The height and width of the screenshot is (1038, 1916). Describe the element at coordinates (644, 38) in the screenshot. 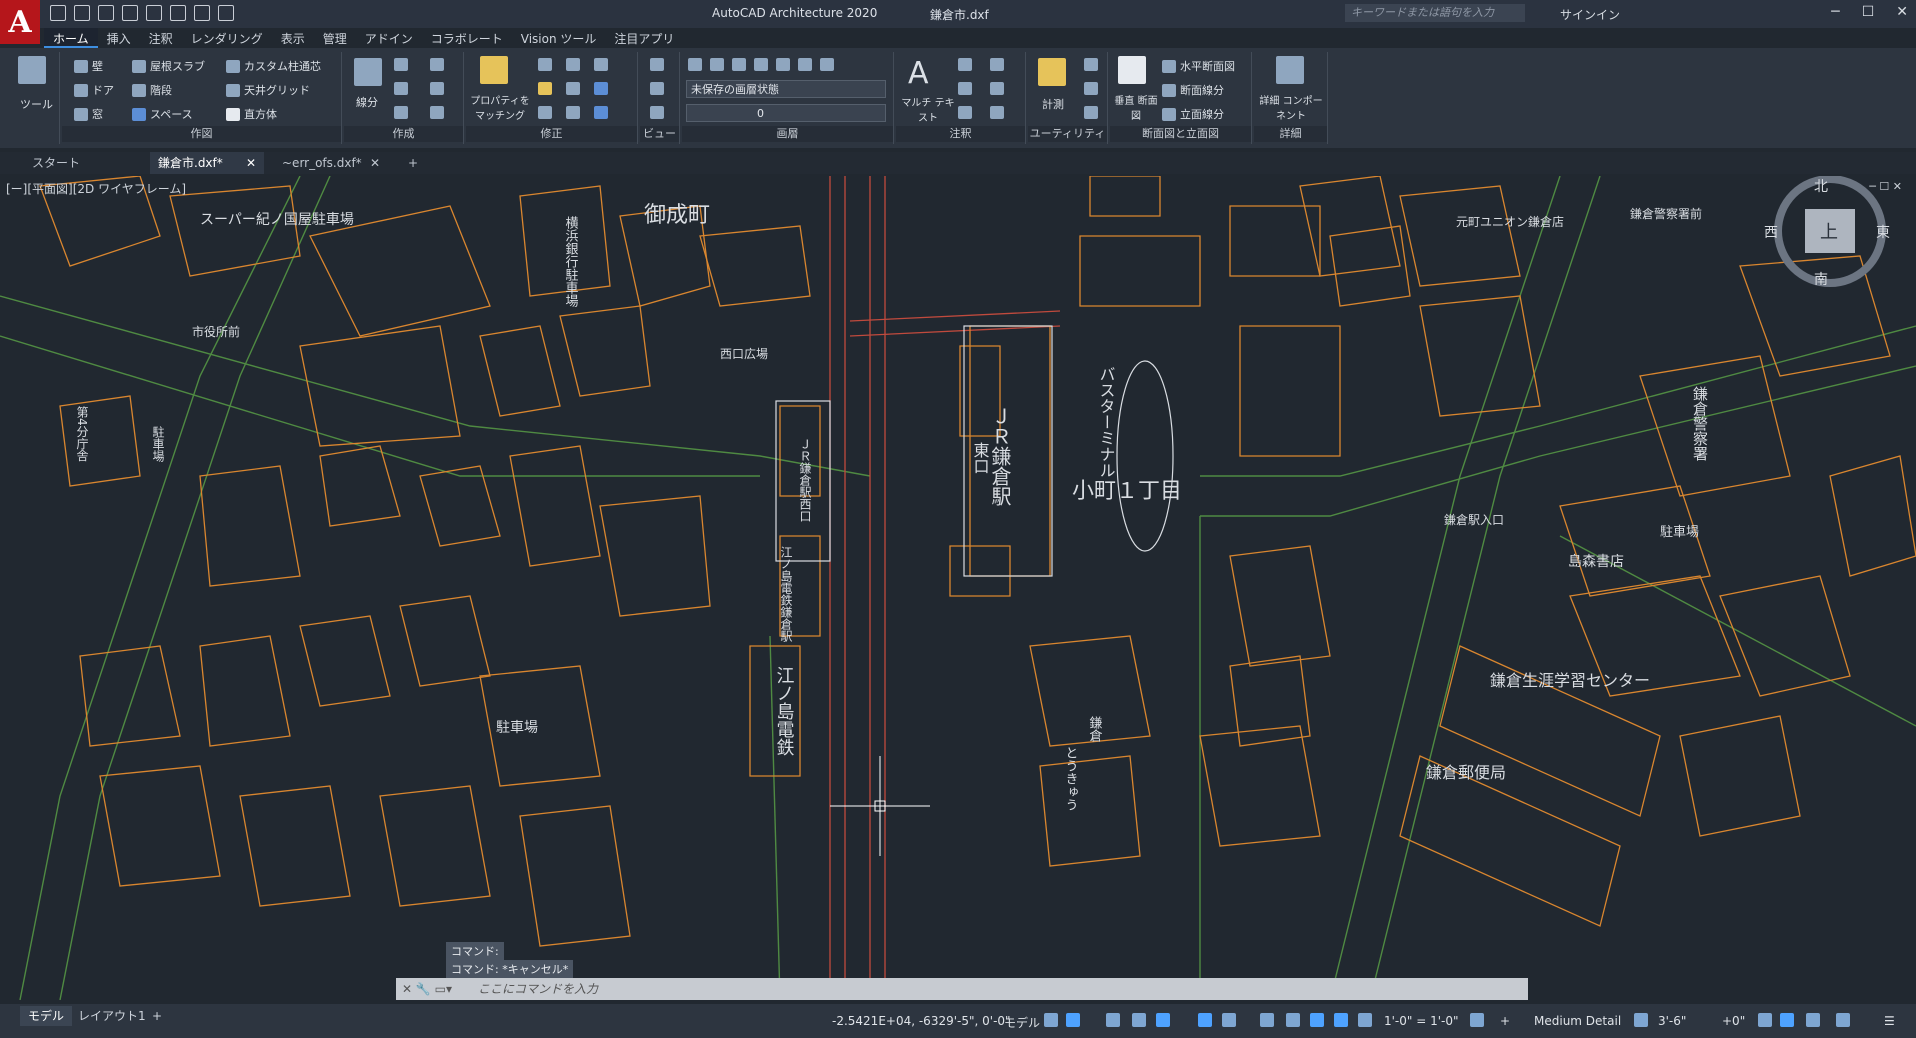

I see `ribbon-tab: 注目アプリ` at that location.